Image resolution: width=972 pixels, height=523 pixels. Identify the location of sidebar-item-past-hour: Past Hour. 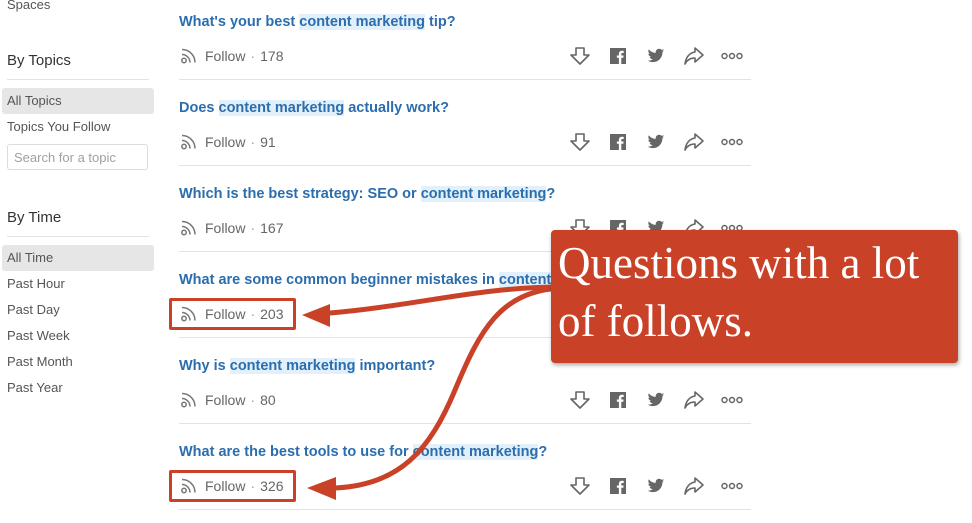
(78, 284).